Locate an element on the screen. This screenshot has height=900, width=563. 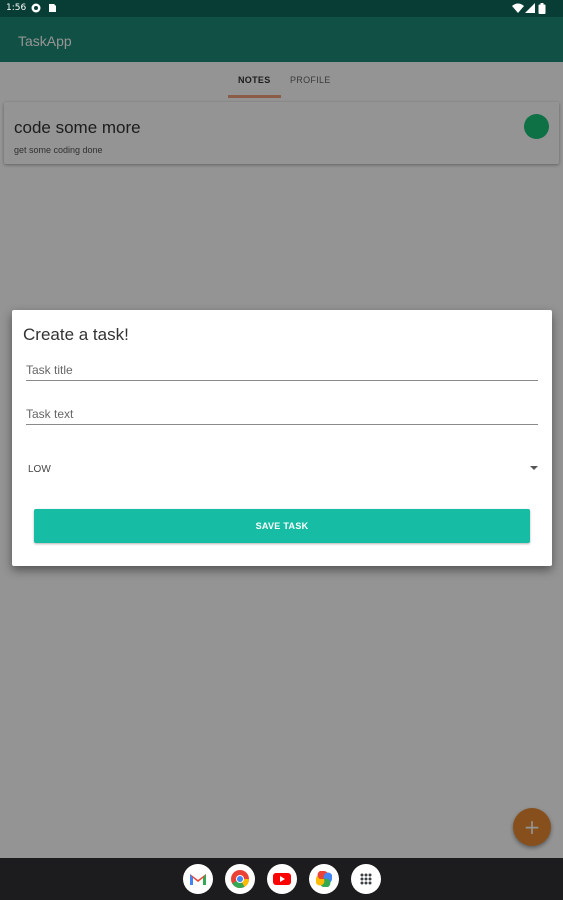
priority-selected-value: LOW is located at coordinates (39, 469).